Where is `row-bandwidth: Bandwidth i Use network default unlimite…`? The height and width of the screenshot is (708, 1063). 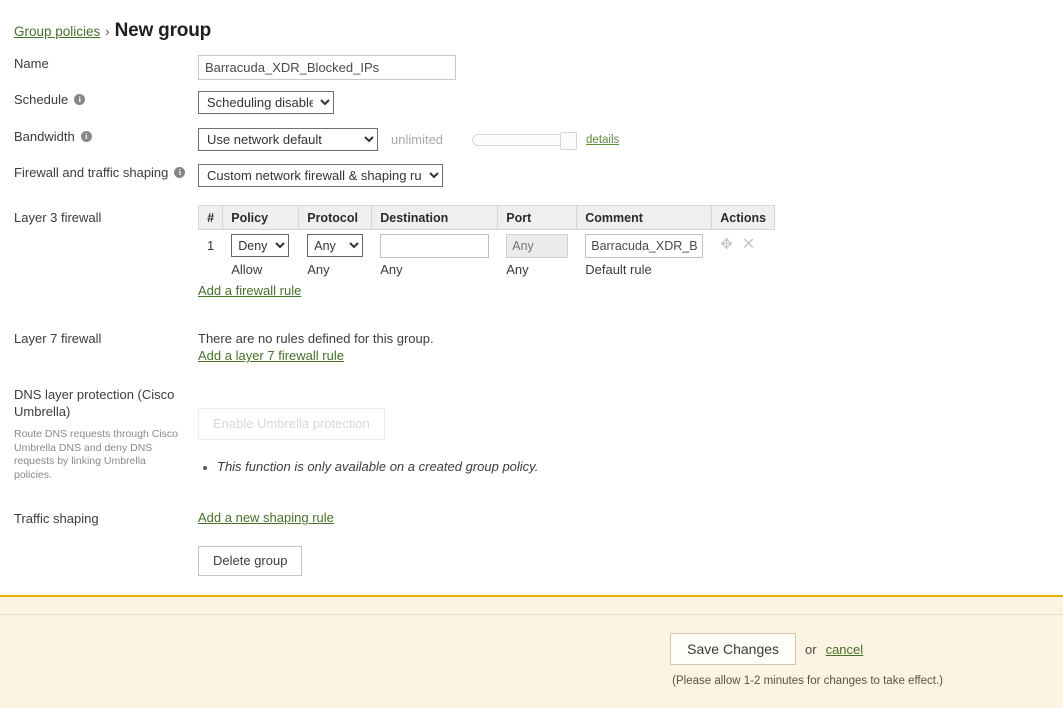
row-bandwidth: Bandwidth i Use network default unlimite… is located at coordinates (531, 146).